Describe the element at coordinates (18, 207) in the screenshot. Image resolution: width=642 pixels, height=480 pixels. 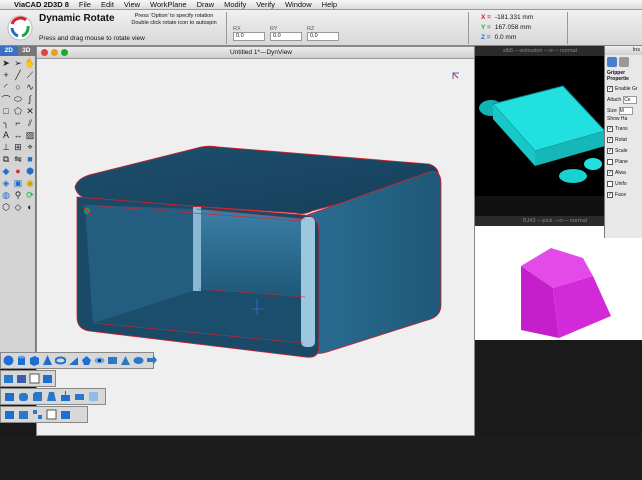
I see `view-cube-icon: ◇` at that location.